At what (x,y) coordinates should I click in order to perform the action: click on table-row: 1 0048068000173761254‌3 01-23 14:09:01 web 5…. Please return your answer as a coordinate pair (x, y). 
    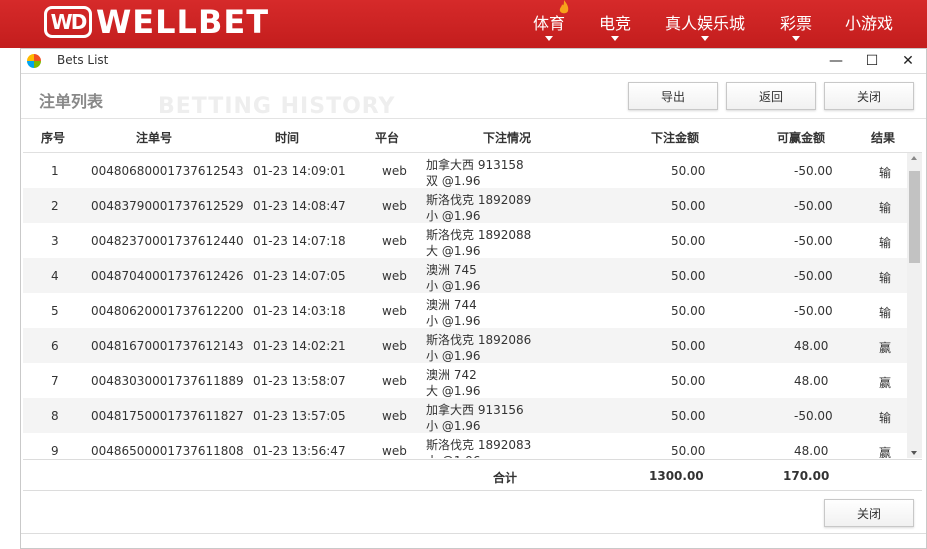
    Looking at the image, I should click on (465, 170).